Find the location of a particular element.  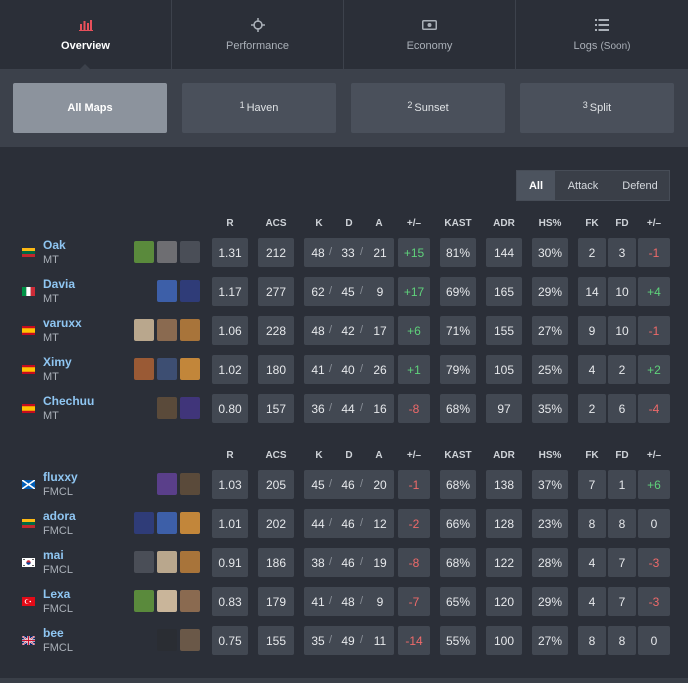

kast-value: 71% is located at coordinates (458, 330).